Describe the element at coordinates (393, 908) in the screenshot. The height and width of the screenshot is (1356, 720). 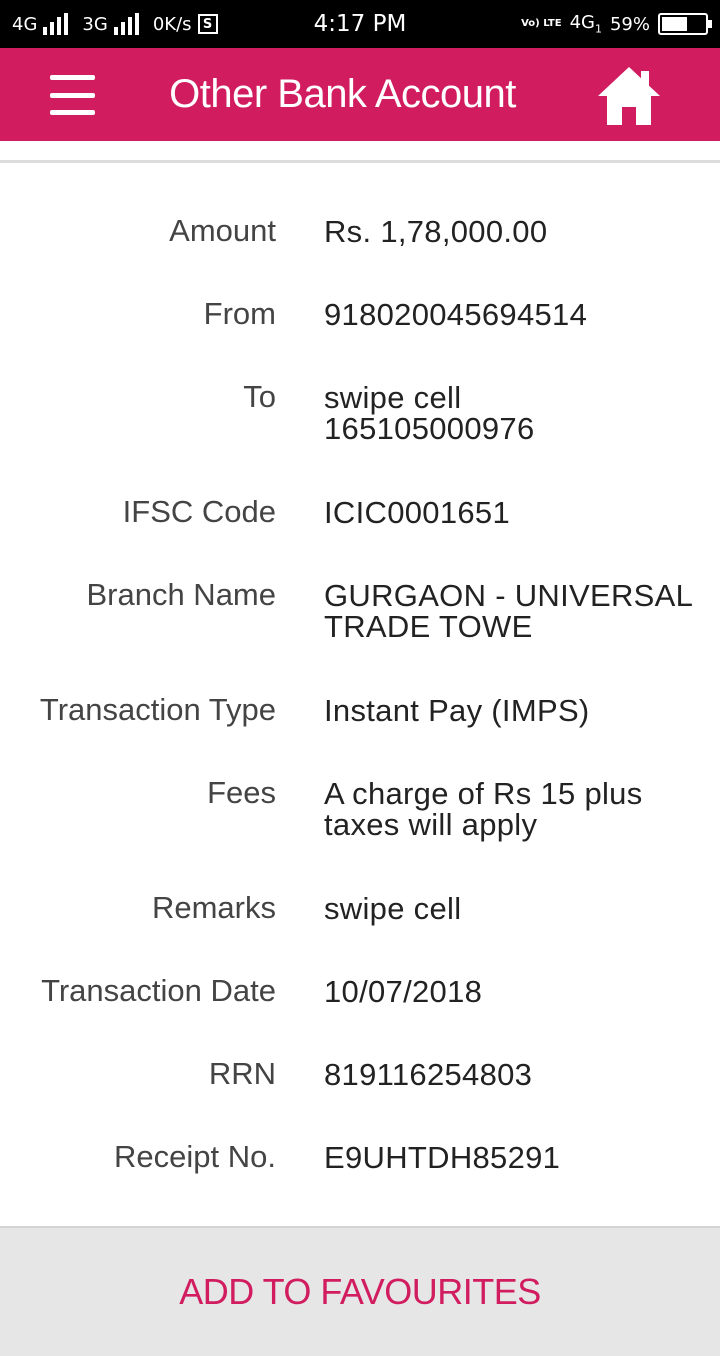
I see `detail-value: swipe cell` at that location.